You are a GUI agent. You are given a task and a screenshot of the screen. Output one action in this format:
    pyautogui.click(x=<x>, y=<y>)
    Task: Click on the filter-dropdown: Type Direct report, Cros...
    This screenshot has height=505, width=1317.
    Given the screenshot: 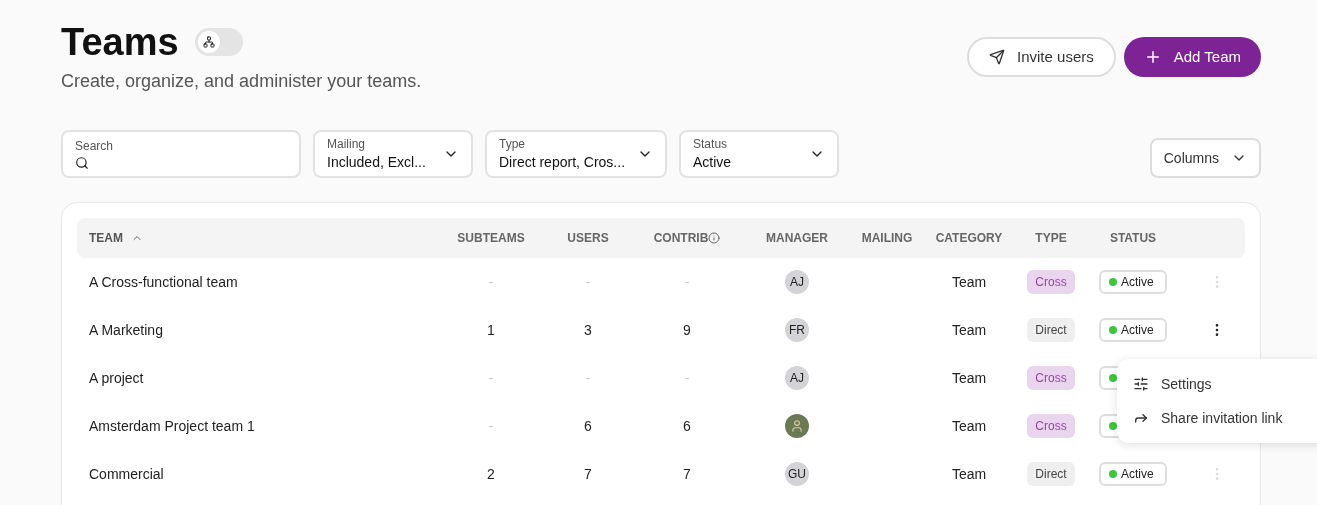 What is the action you would take?
    pyautogui.click(x=576, y=154)
    